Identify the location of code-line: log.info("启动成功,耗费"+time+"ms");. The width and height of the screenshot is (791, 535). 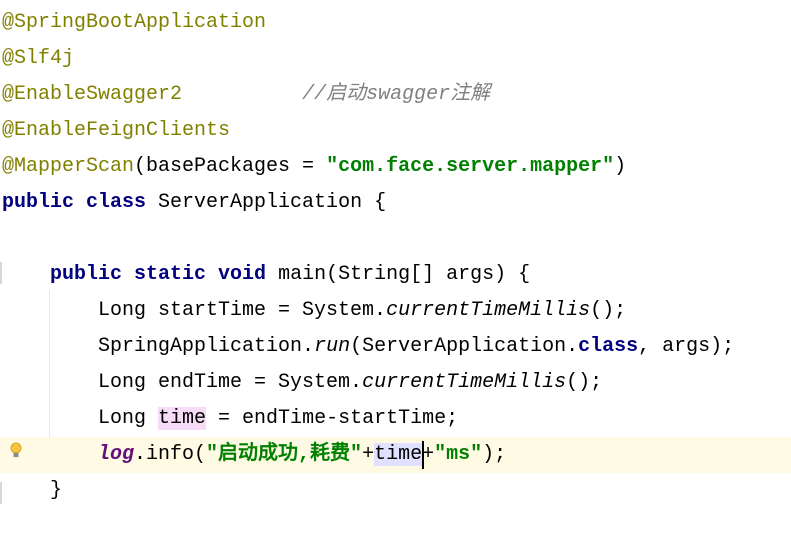
(395, 455).